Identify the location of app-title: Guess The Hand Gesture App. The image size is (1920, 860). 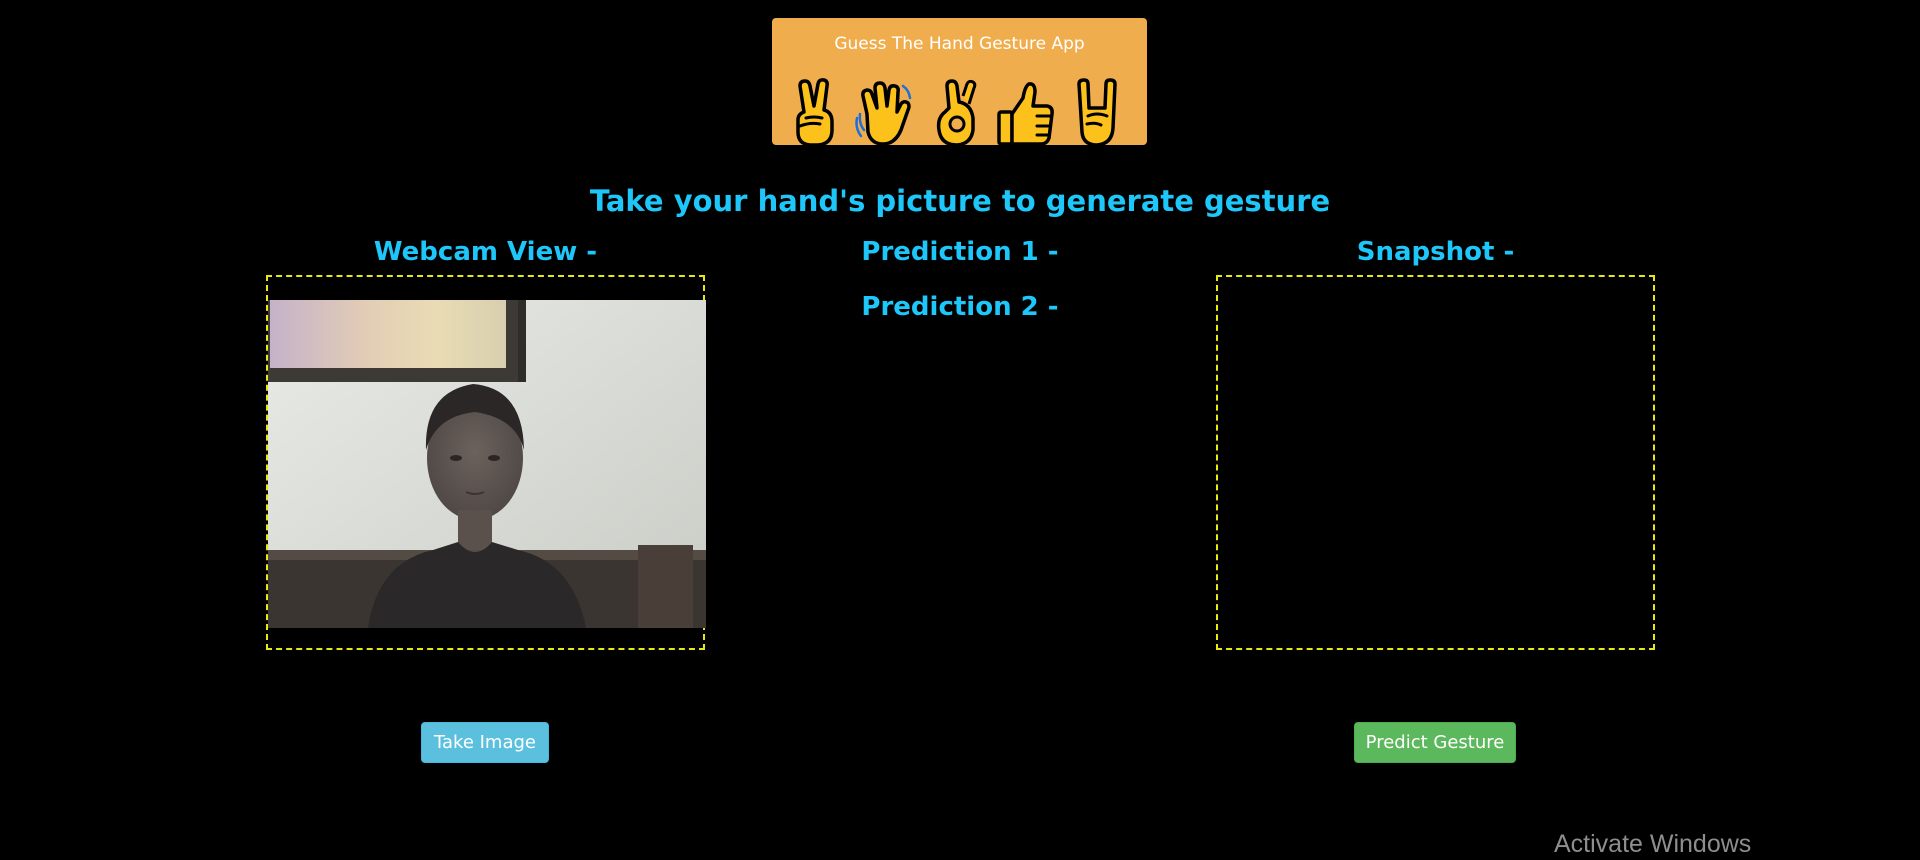
(959, 44).